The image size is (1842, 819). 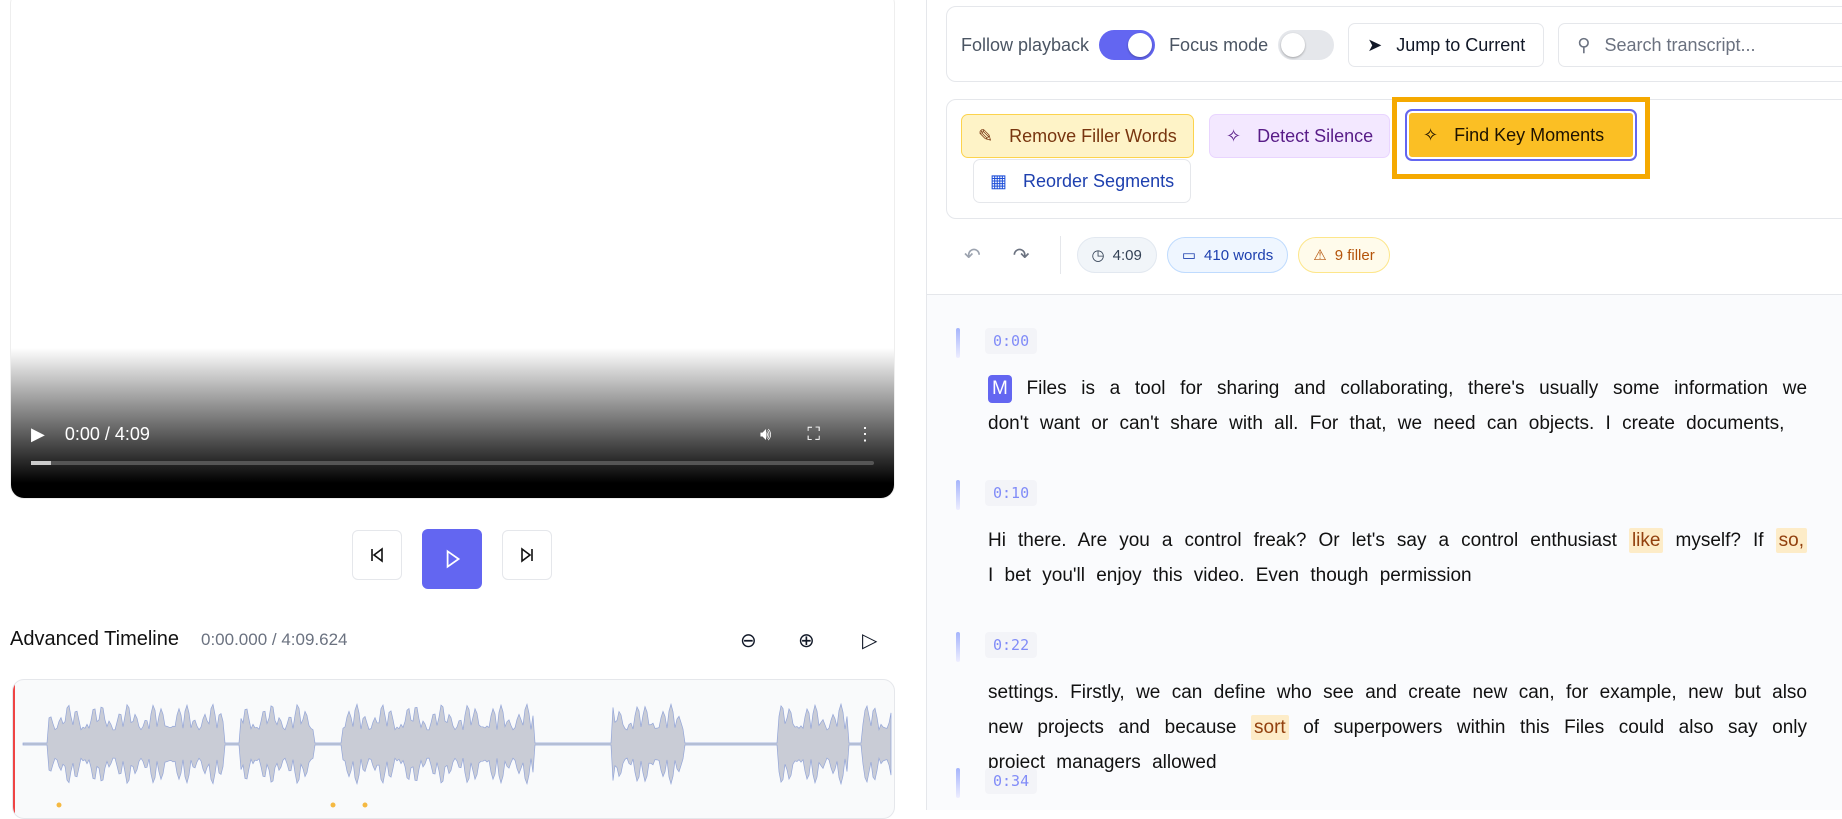 I want to click on play-button, so click(x=452, y=559).